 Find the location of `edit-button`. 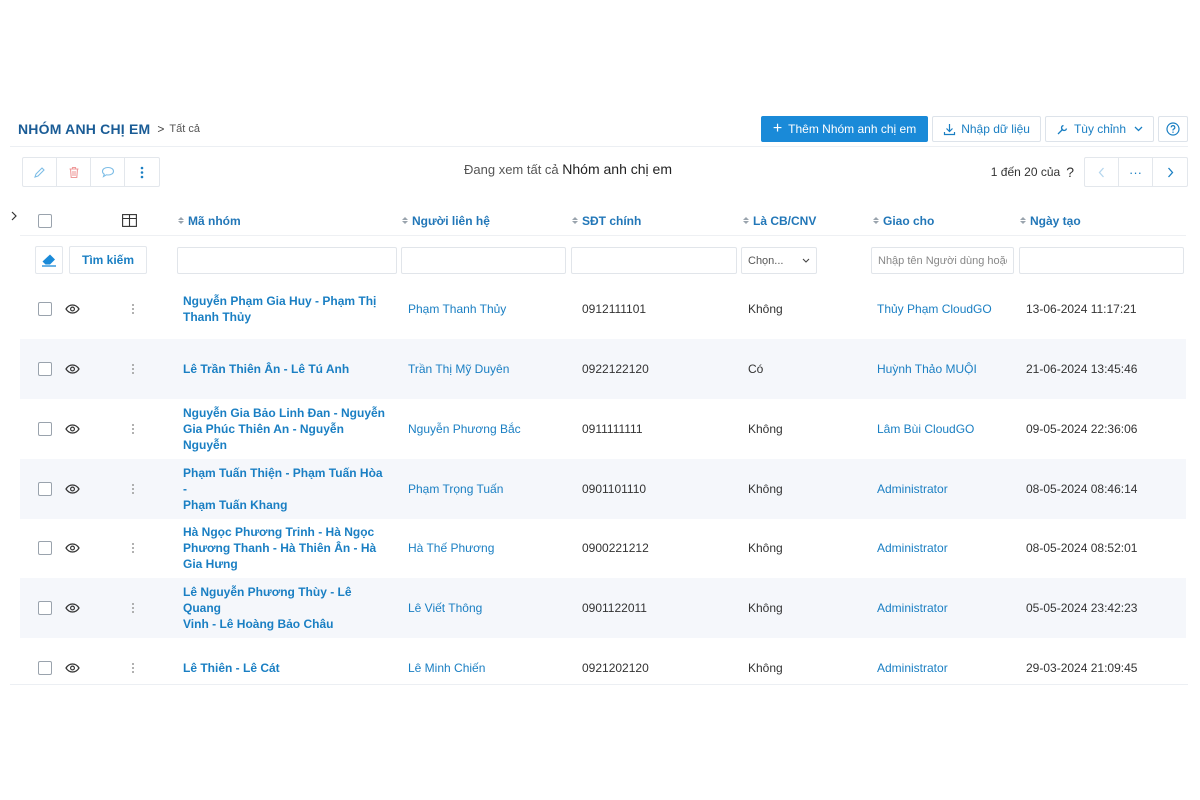

edit-button is located at coordinates (40, 172).